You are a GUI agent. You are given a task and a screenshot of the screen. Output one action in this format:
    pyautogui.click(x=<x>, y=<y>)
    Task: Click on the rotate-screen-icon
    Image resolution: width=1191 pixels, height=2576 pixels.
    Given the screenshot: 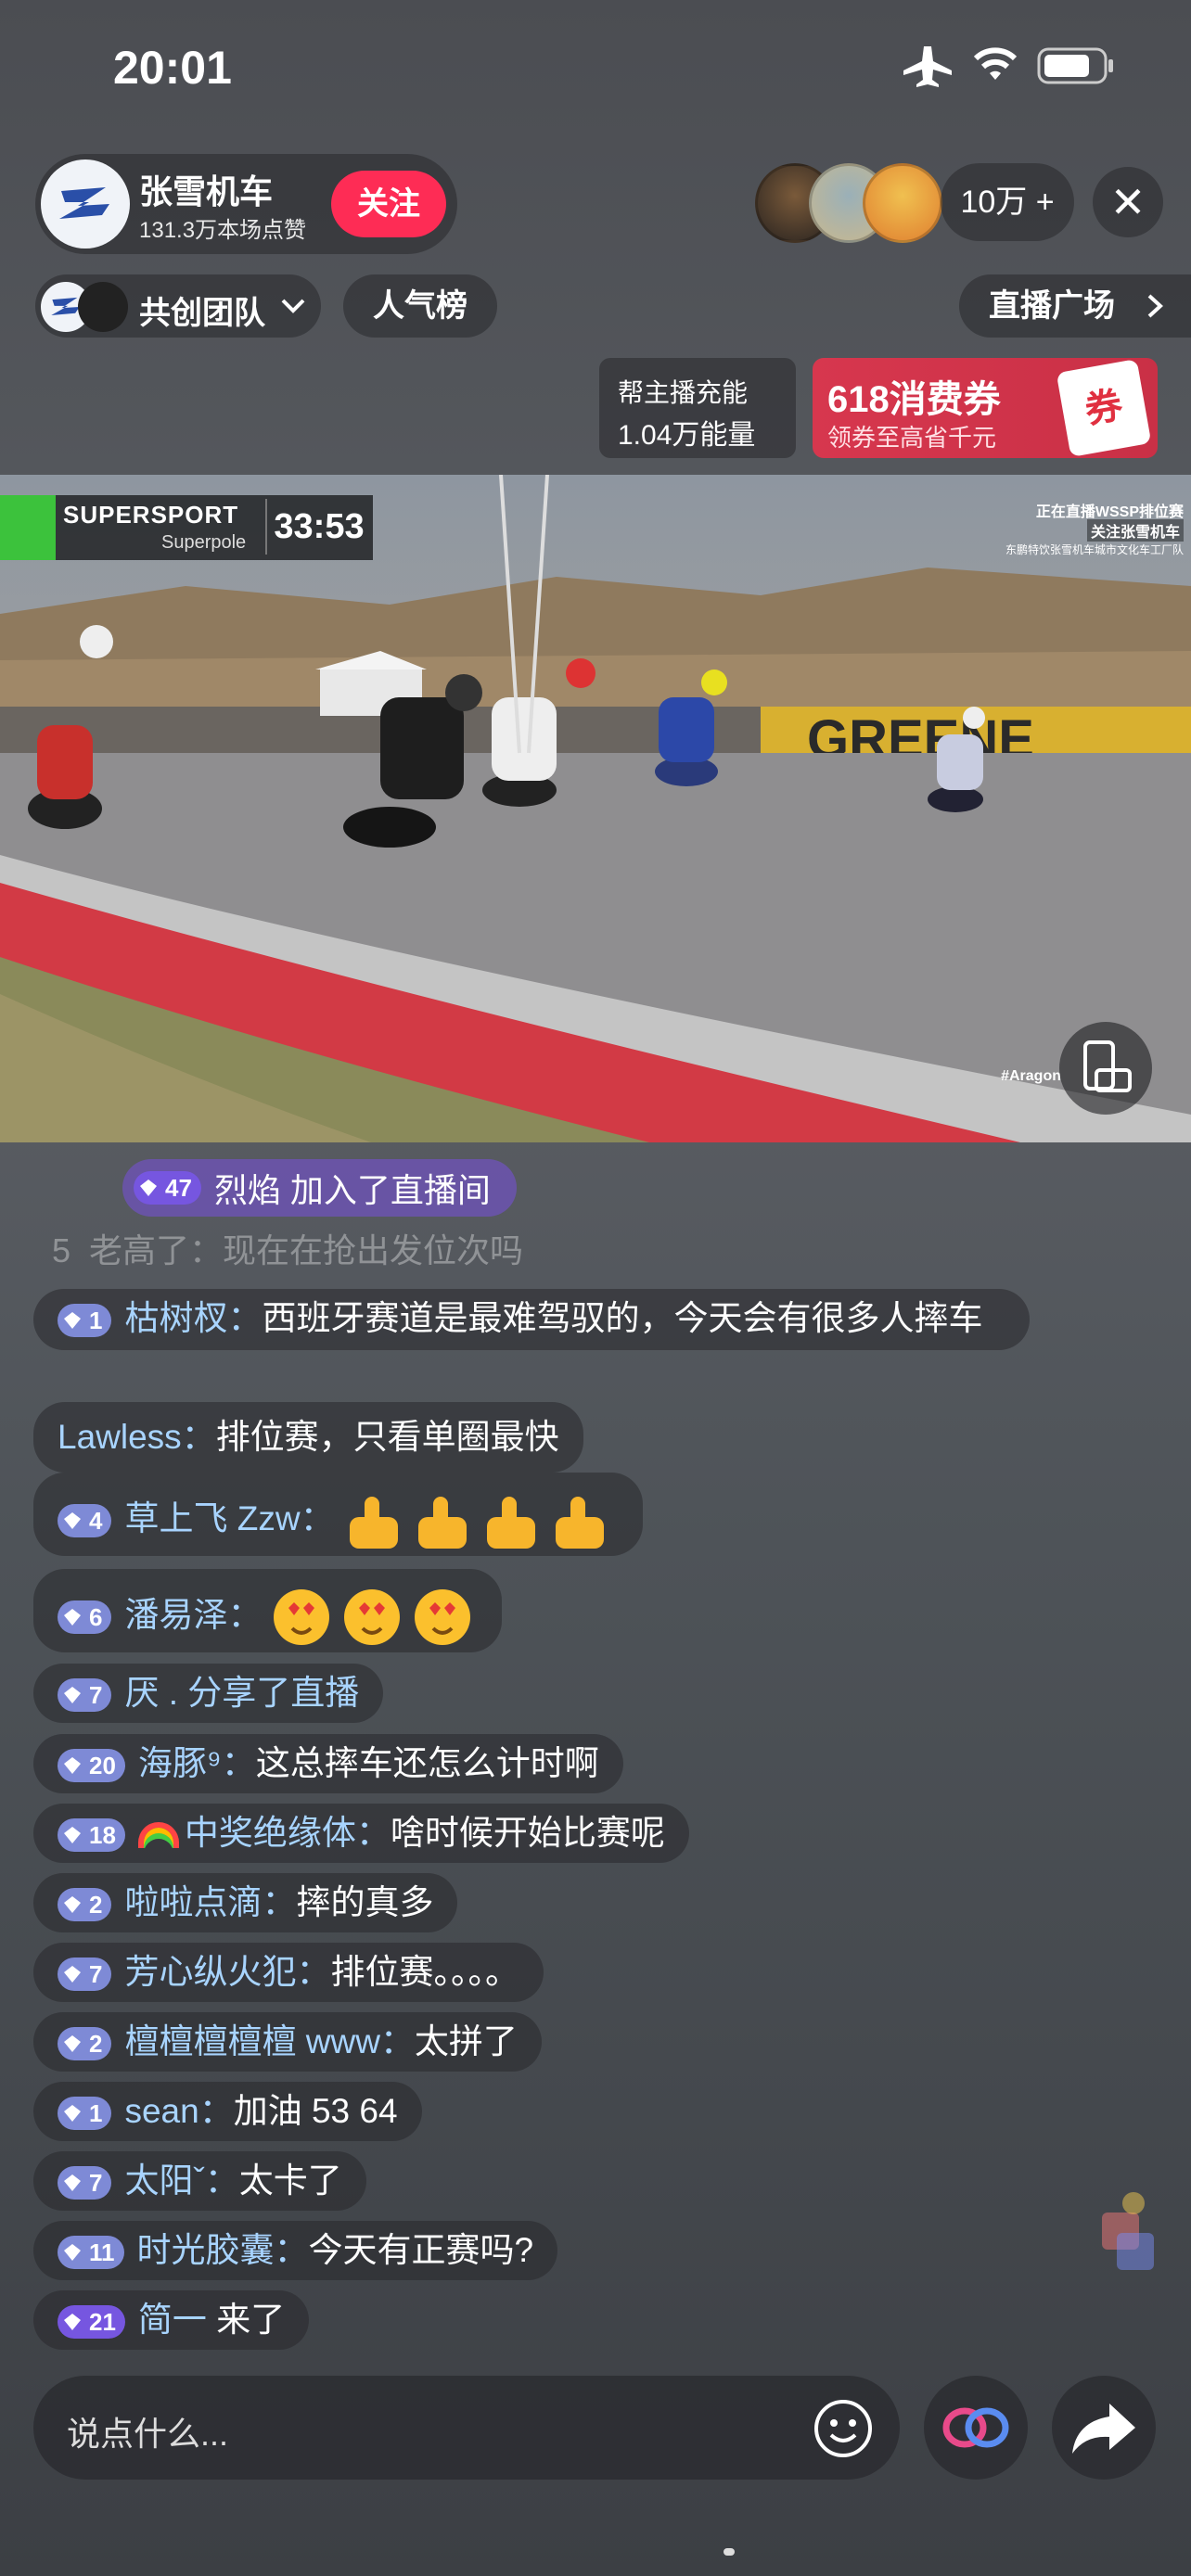 What is the action you would take?
    pyautogui.click(x=1107, y=1066)
    